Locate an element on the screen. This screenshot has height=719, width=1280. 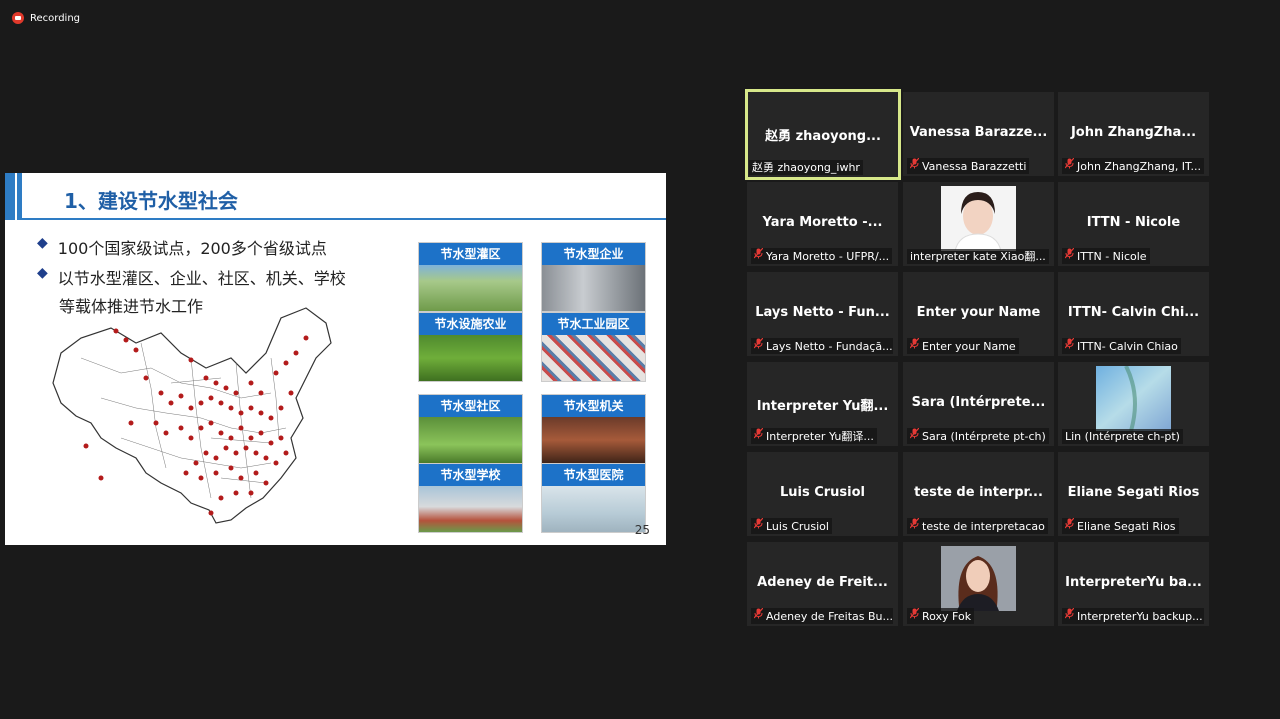
participant-display-name: Luis Crusiol is located at coordinates (822, 492).